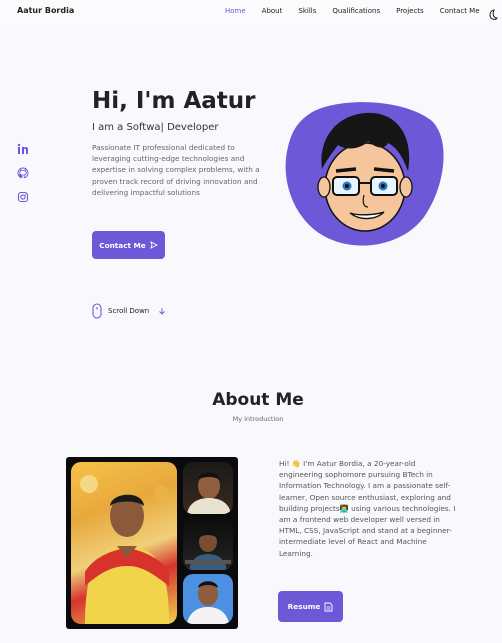 The image size is (502, 643). What do you see at coordinates (23, 173) in the screenshot?
I see `github-icon` at bounding box center [23, 173].